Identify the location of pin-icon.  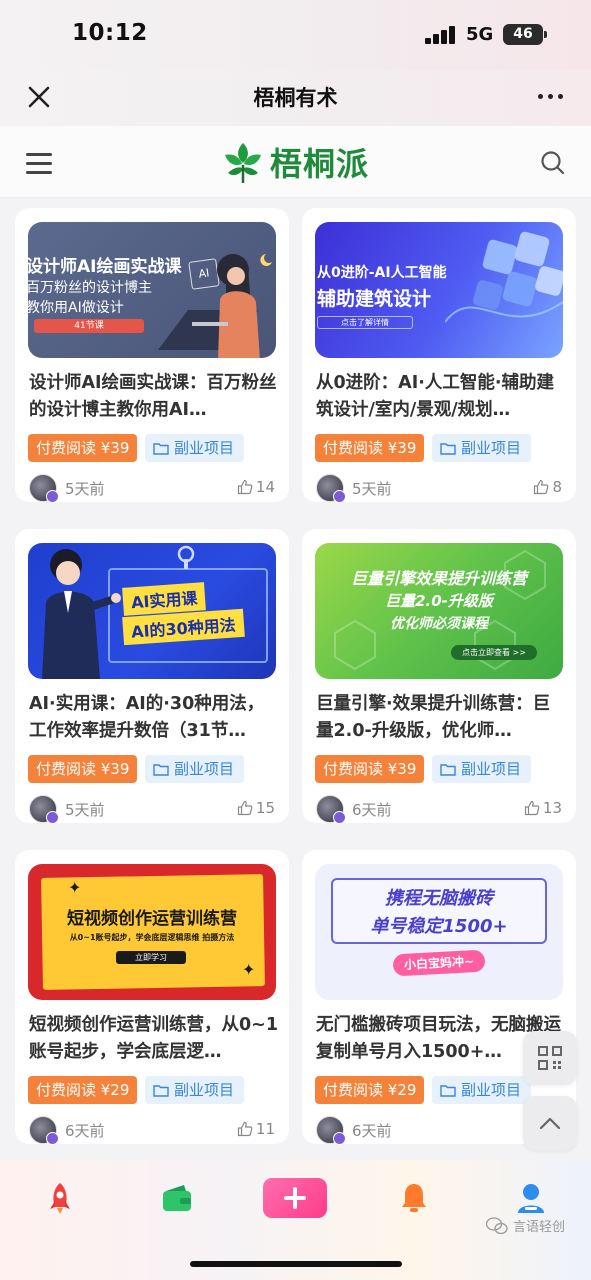
(186, 557).